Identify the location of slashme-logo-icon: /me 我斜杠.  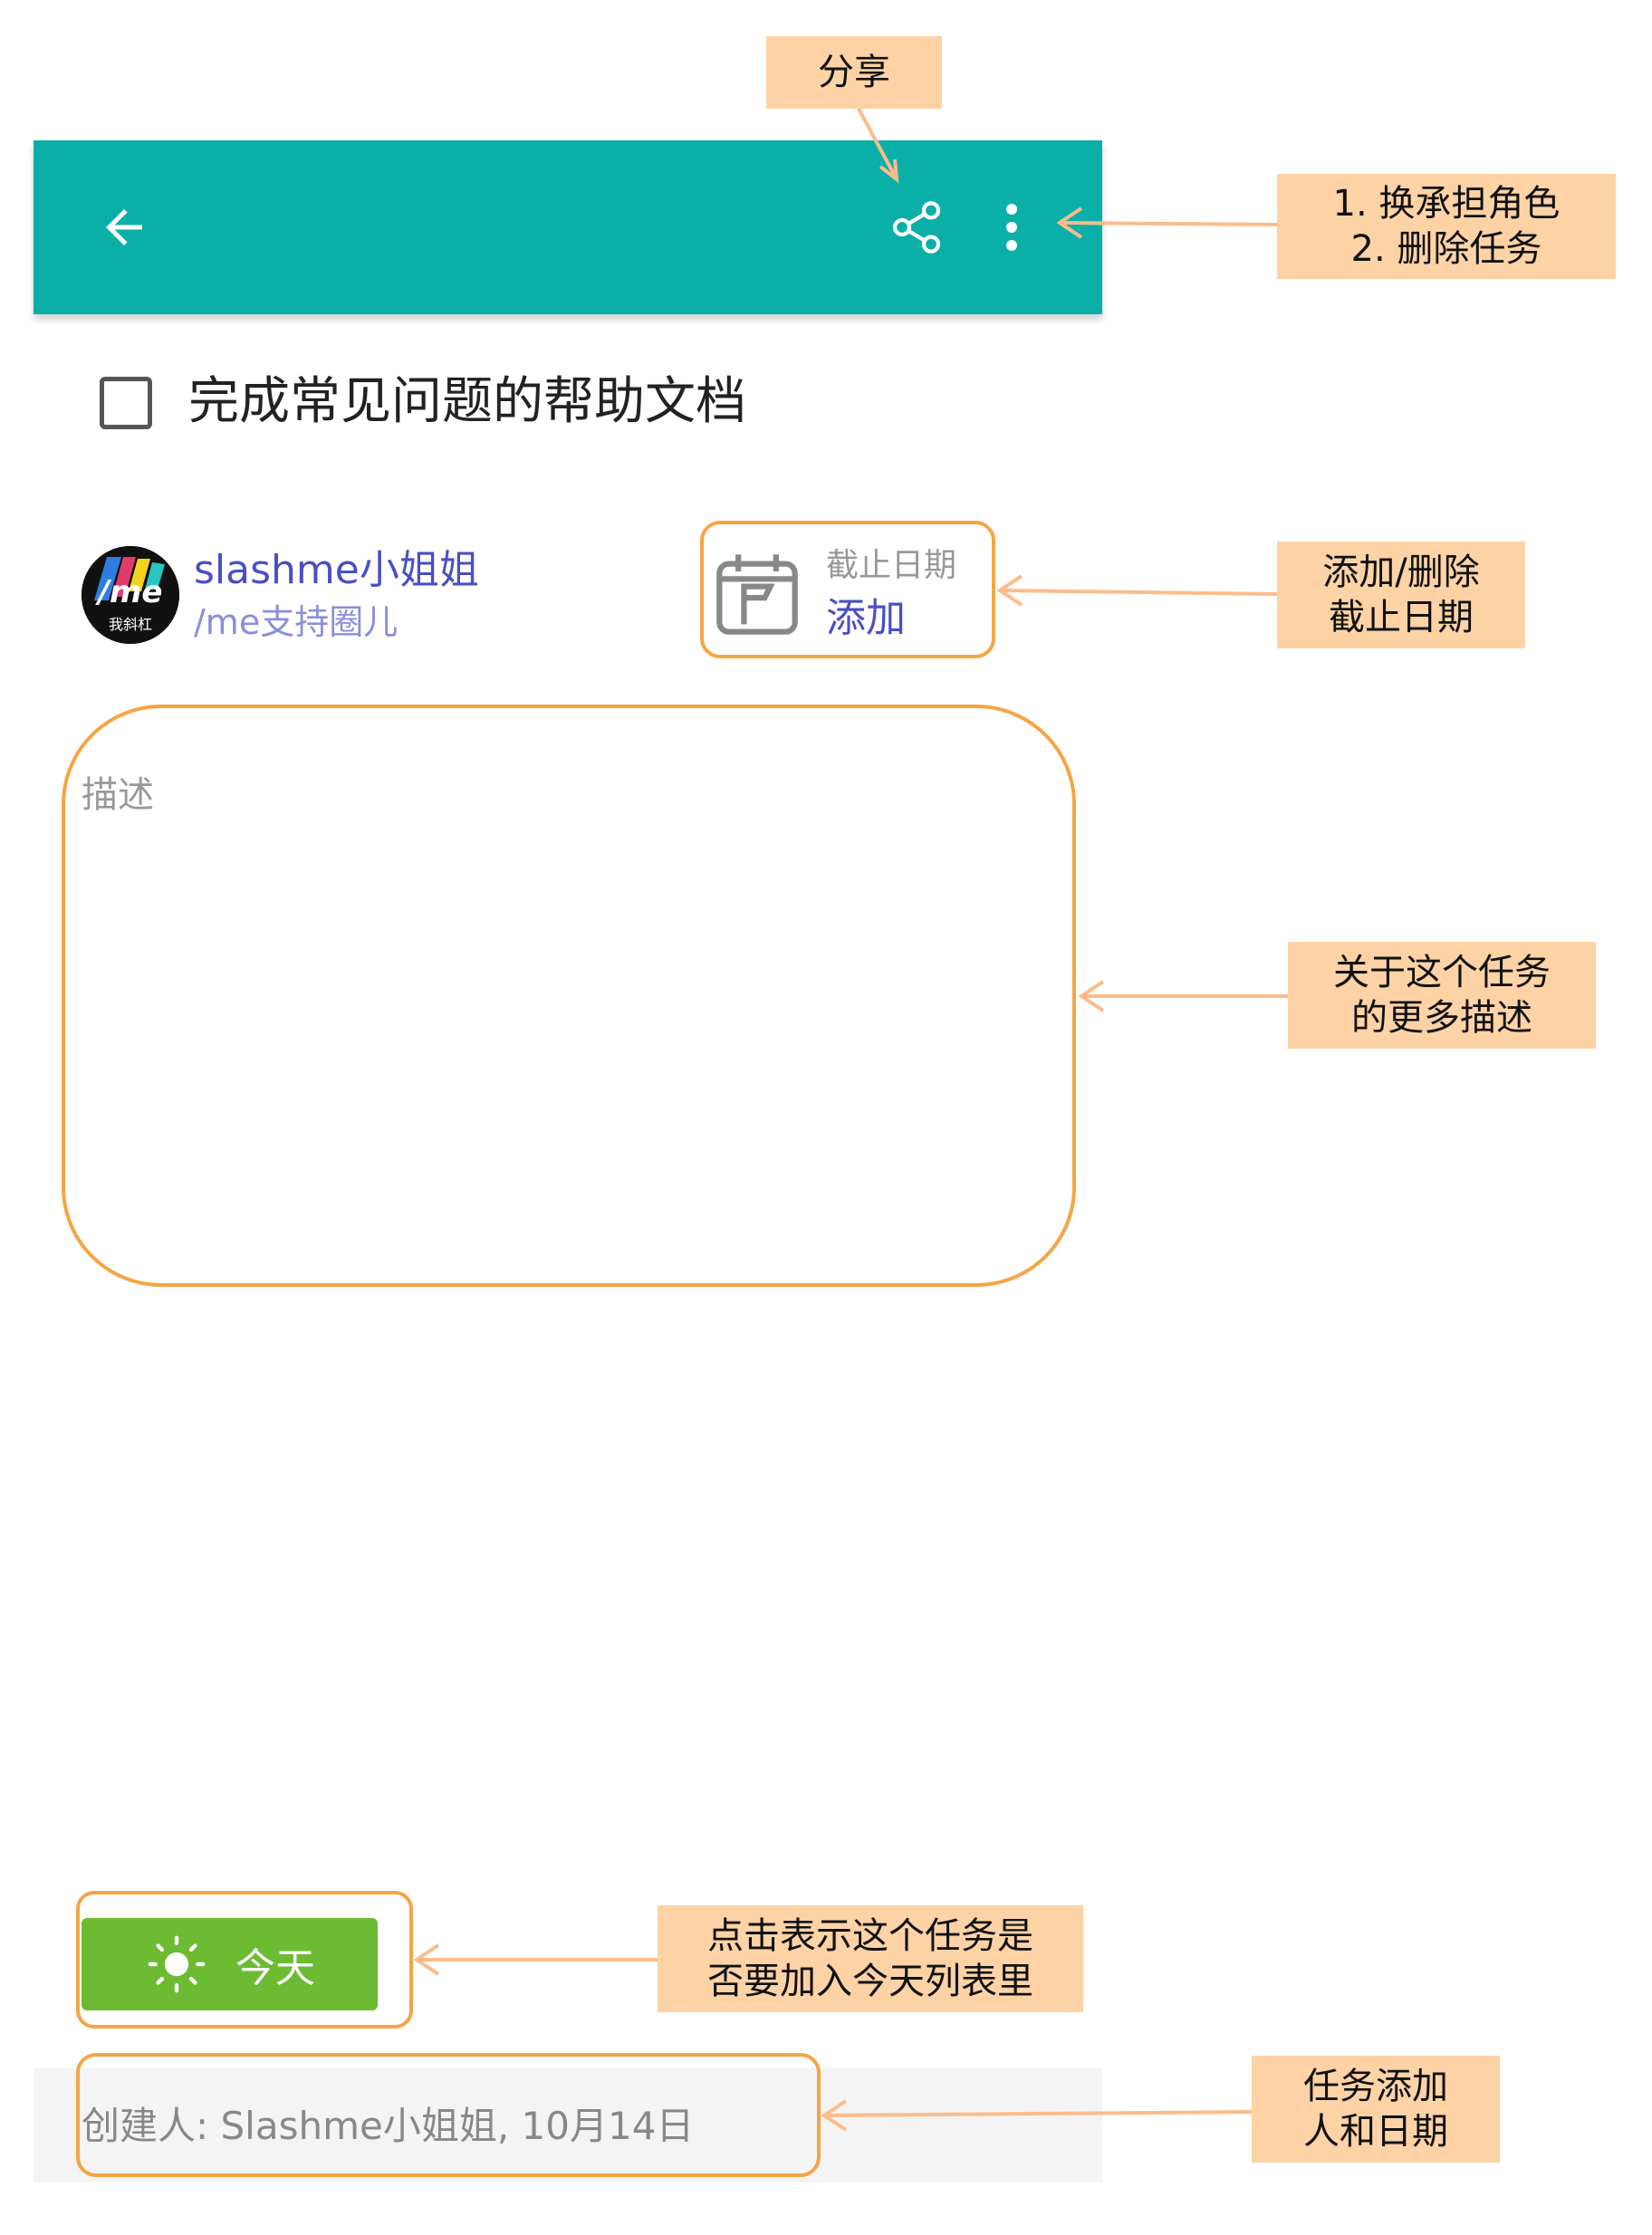
(130, 595).